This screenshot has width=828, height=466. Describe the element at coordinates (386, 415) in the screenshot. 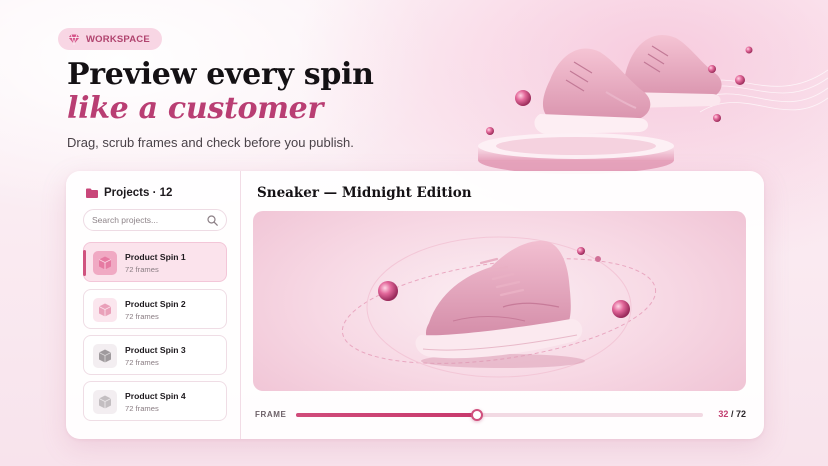

I see `frame-scrubber-fill` at that location.